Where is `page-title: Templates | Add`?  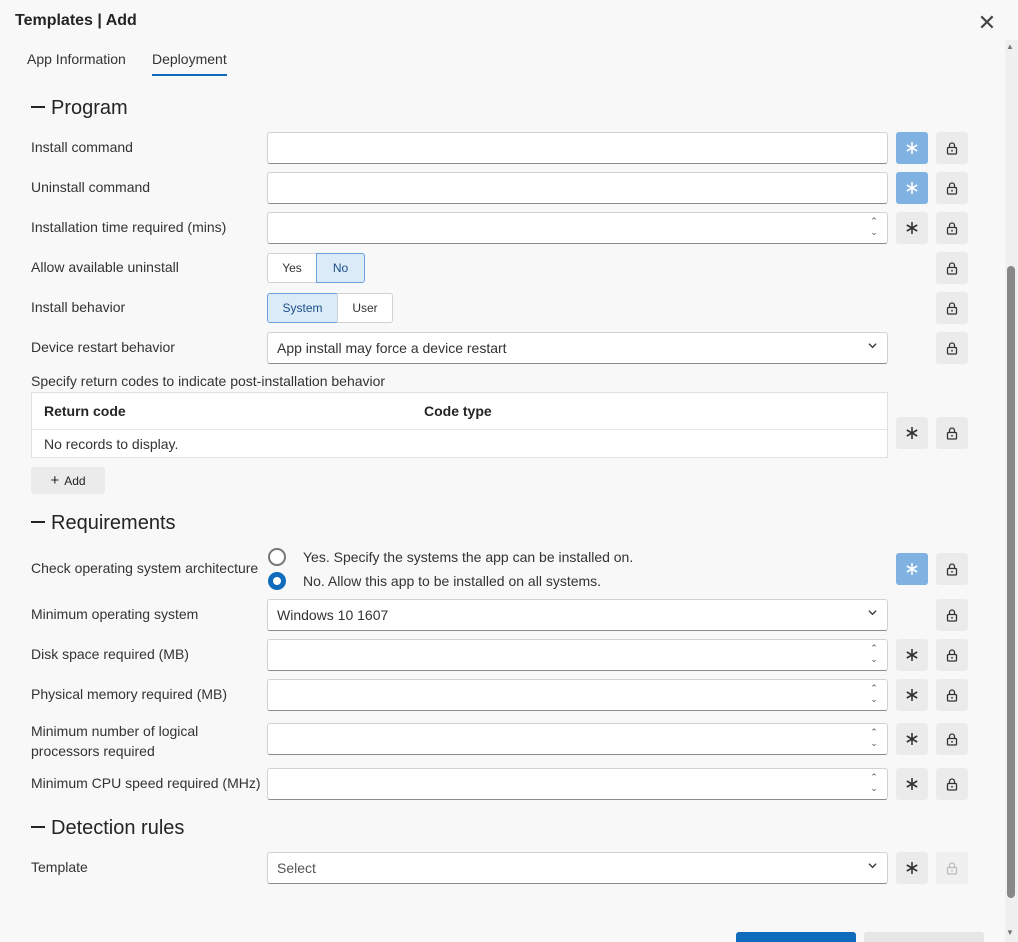
page-title: Templates | Add is located at coordinates (76, 20).